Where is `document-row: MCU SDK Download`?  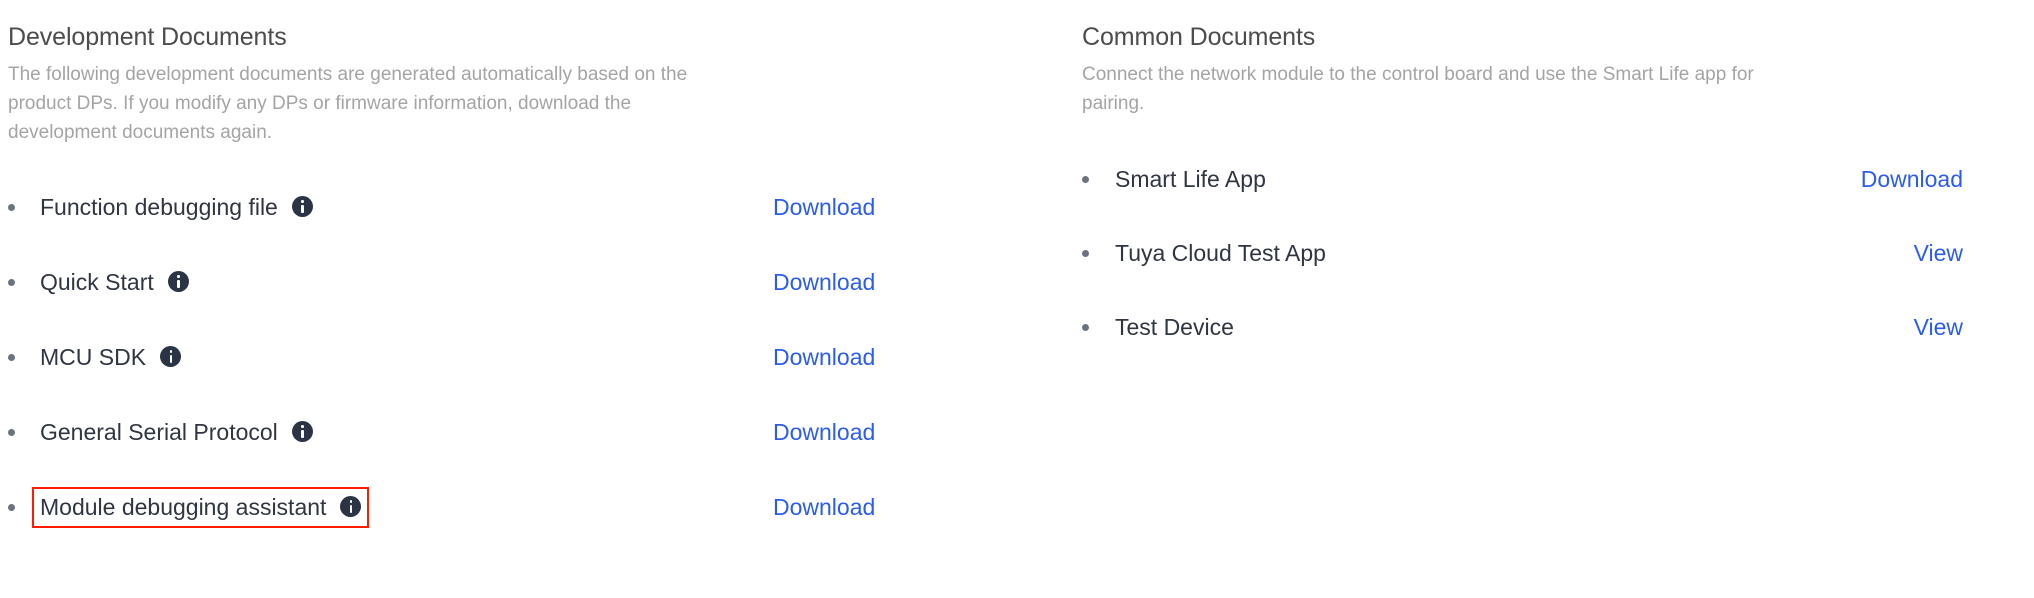 document-row: MCU SDK Download is located at coordinates (488, 357).